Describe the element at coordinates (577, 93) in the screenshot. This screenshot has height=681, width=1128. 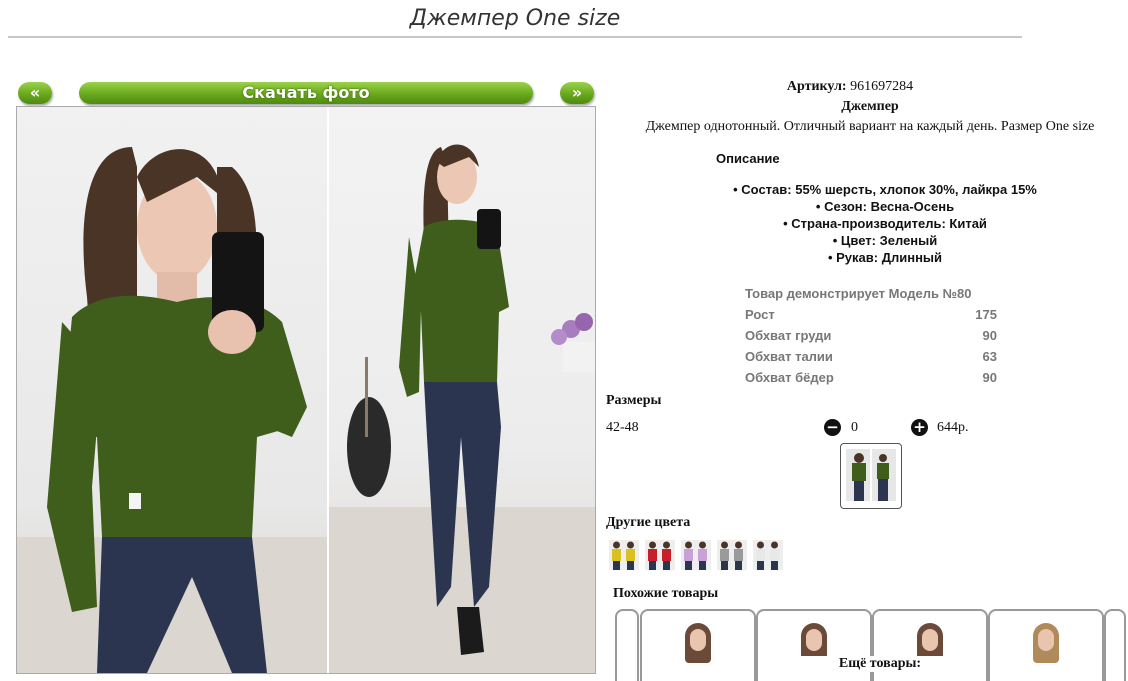
I see `next-photo-button: »` at that location.